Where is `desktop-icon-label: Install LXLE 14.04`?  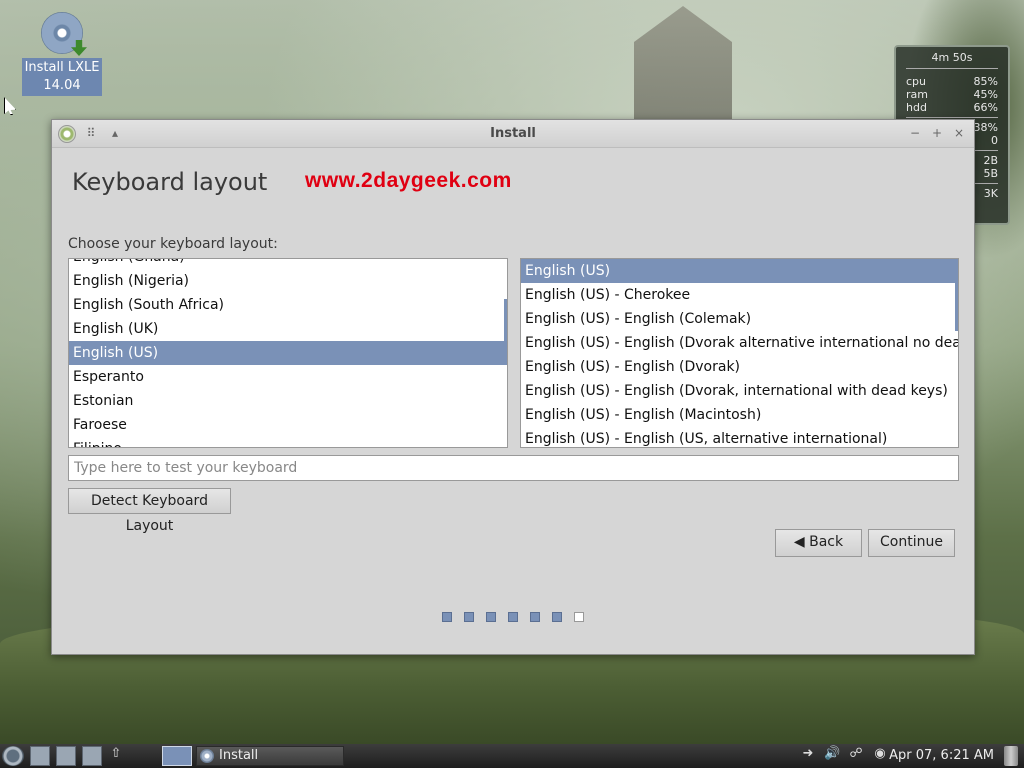 desktop-icon-label: Install LXLE 14.04 is located at coordinates (62, 77).